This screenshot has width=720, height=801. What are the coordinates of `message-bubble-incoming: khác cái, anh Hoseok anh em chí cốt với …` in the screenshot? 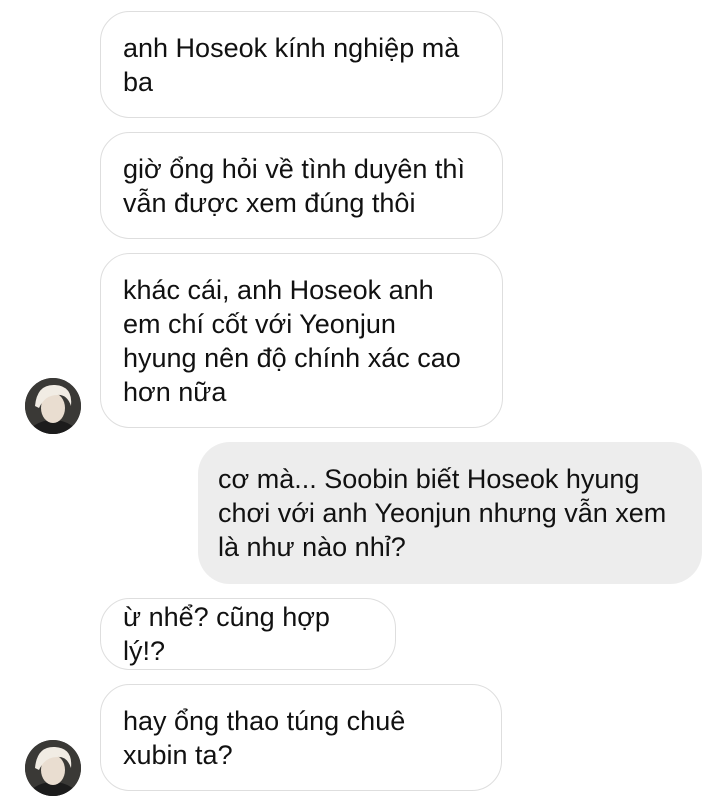 It's located at (301, 340).